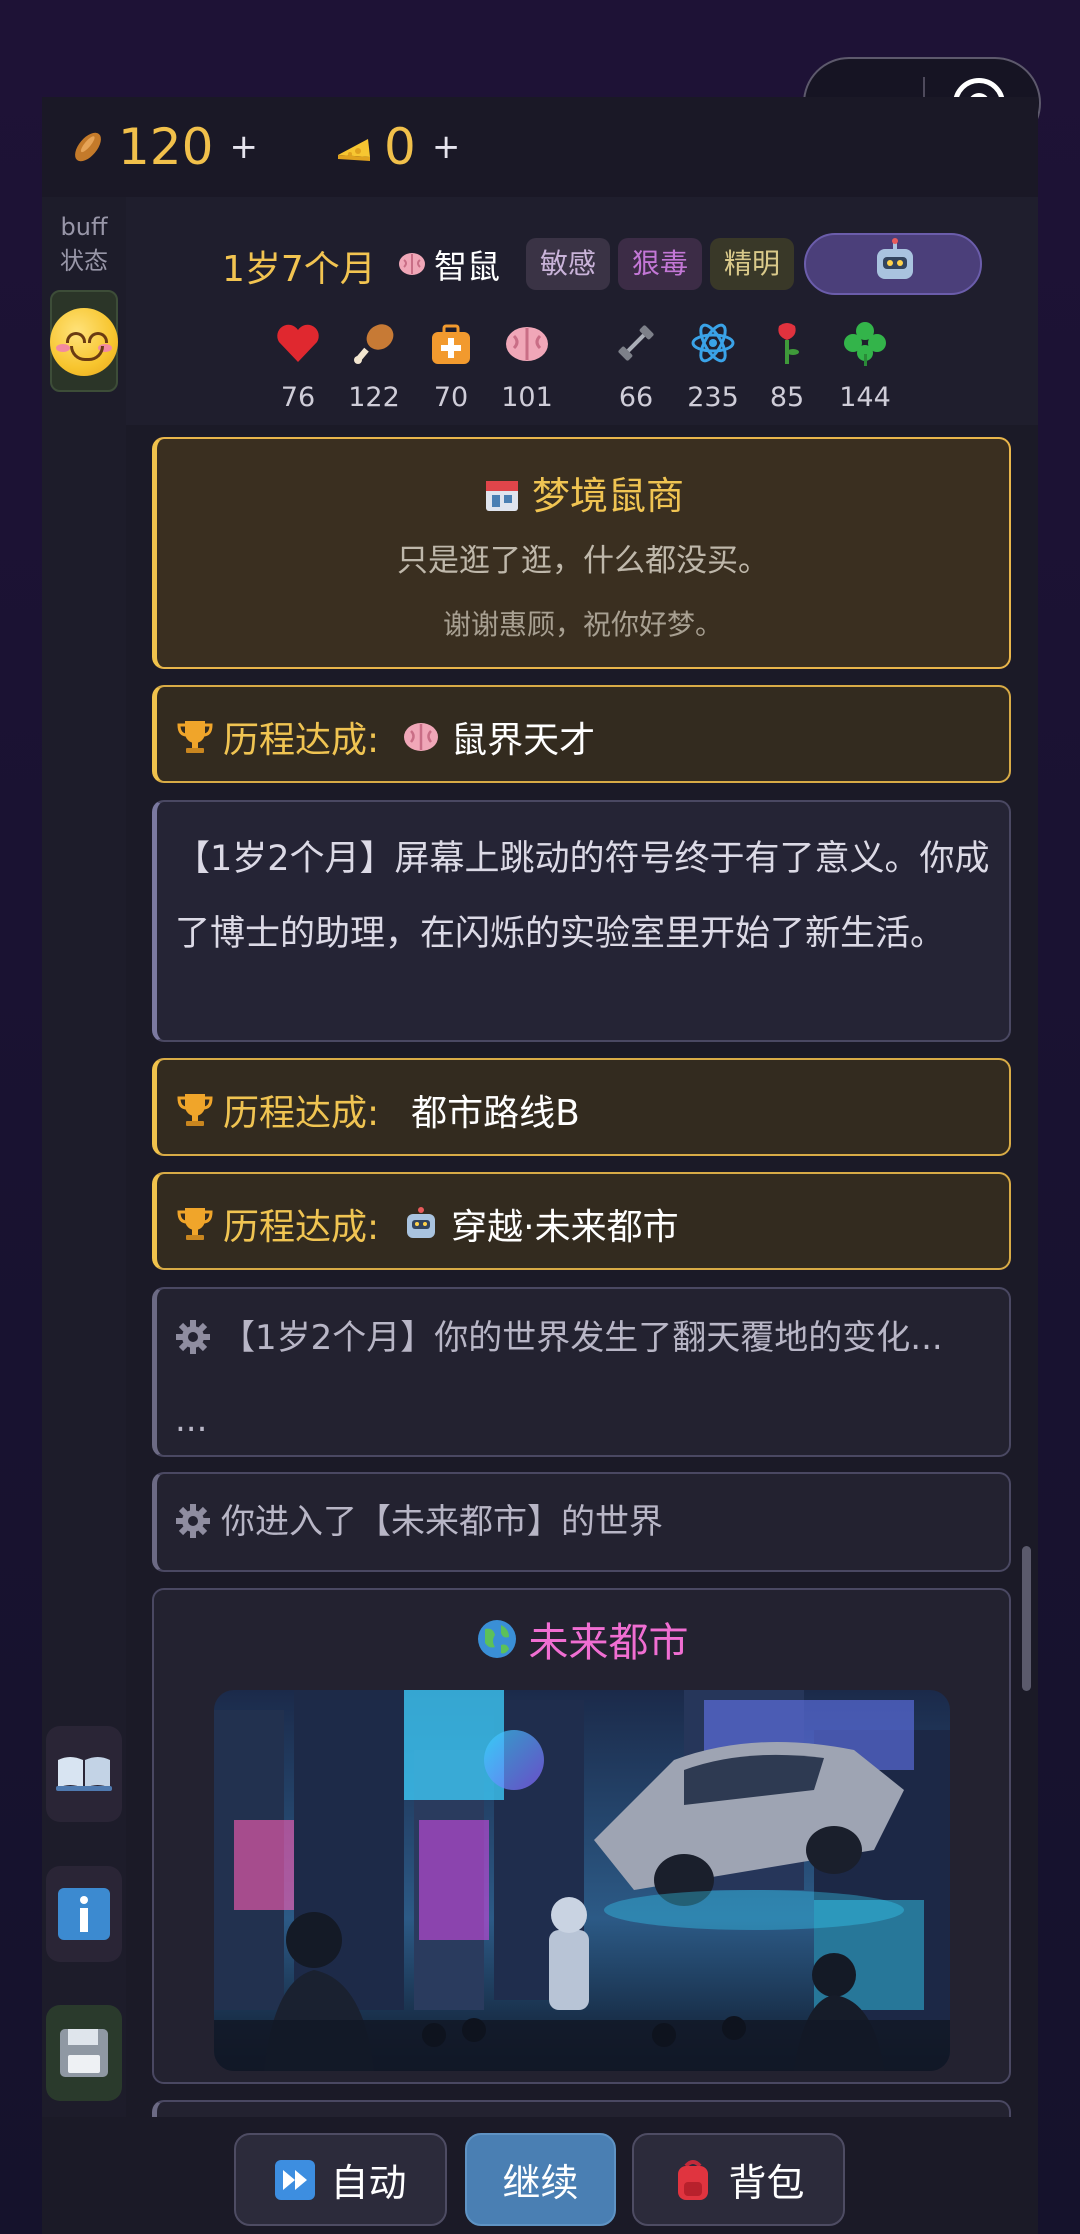 Image resolution: width=1080 pixels, height=2234 pixels. I want to click on avatar-button, so click(893, 264).